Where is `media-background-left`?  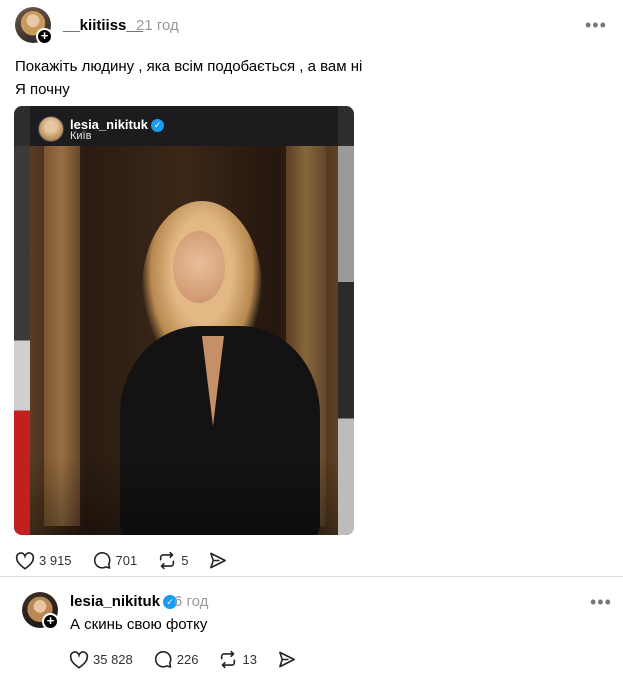 media-background-left is located at coordinates (22, 340).